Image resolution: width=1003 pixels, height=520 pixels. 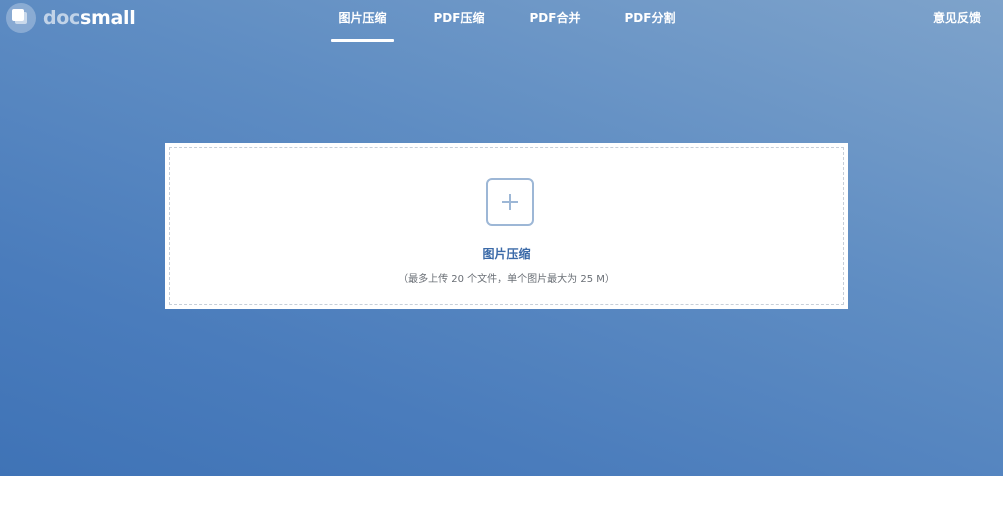 I want to click on logo-text: docsmall, so click(x=89, y=18).